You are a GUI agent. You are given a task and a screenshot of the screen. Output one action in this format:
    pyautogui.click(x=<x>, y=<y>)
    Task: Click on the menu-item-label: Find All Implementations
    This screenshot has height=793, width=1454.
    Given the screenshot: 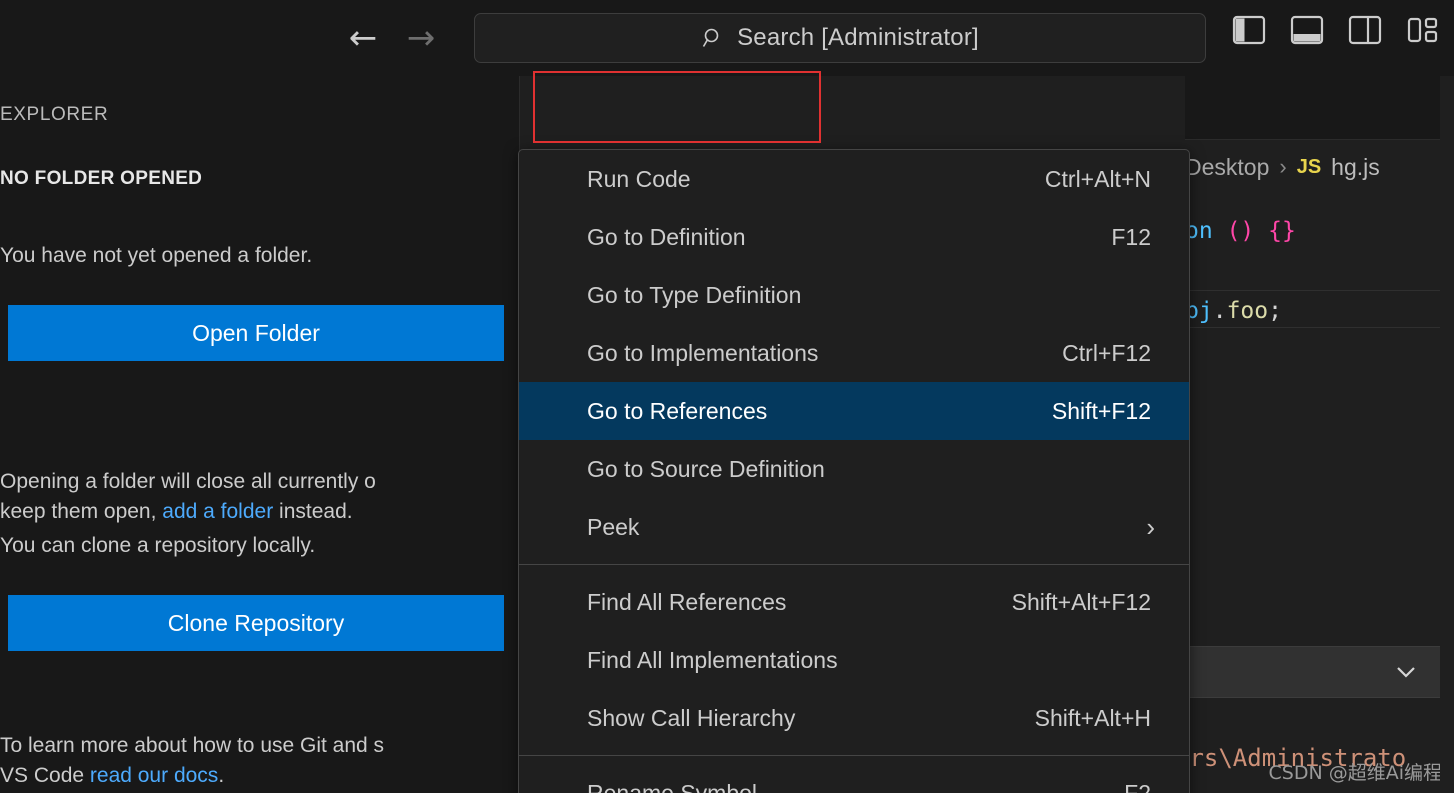 What is the action you would take?
    pyautogui.click(x=712, y=659)
    